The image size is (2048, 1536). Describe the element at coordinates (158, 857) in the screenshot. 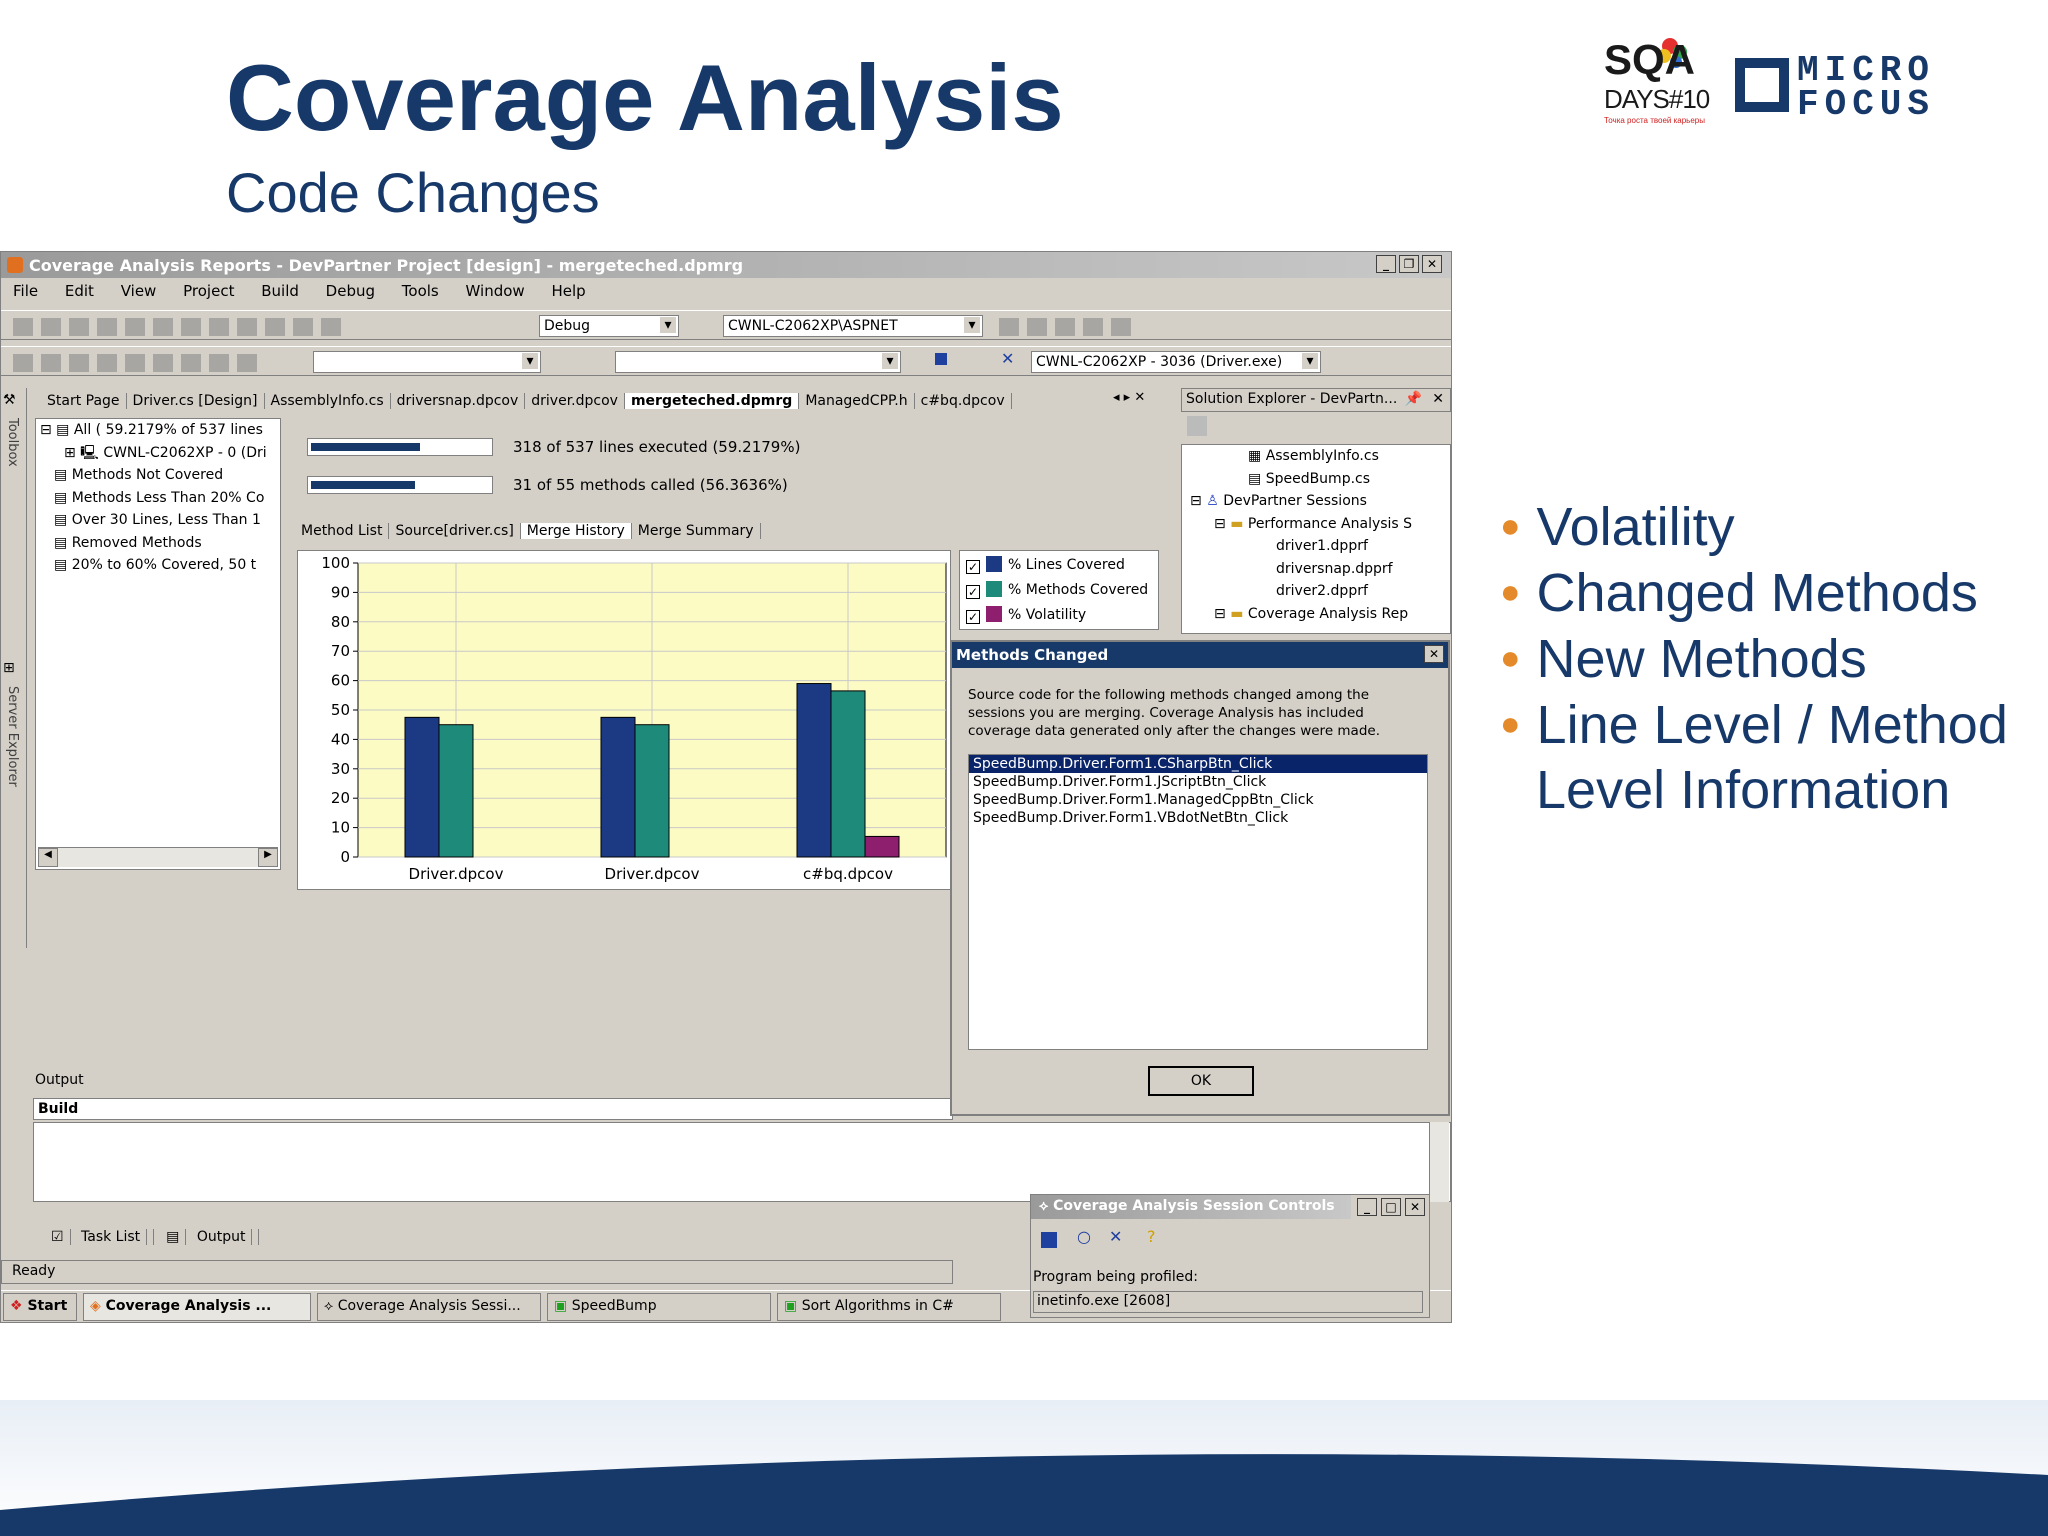

I see `tree-hscrollbar: ◀ ▶` at that location.